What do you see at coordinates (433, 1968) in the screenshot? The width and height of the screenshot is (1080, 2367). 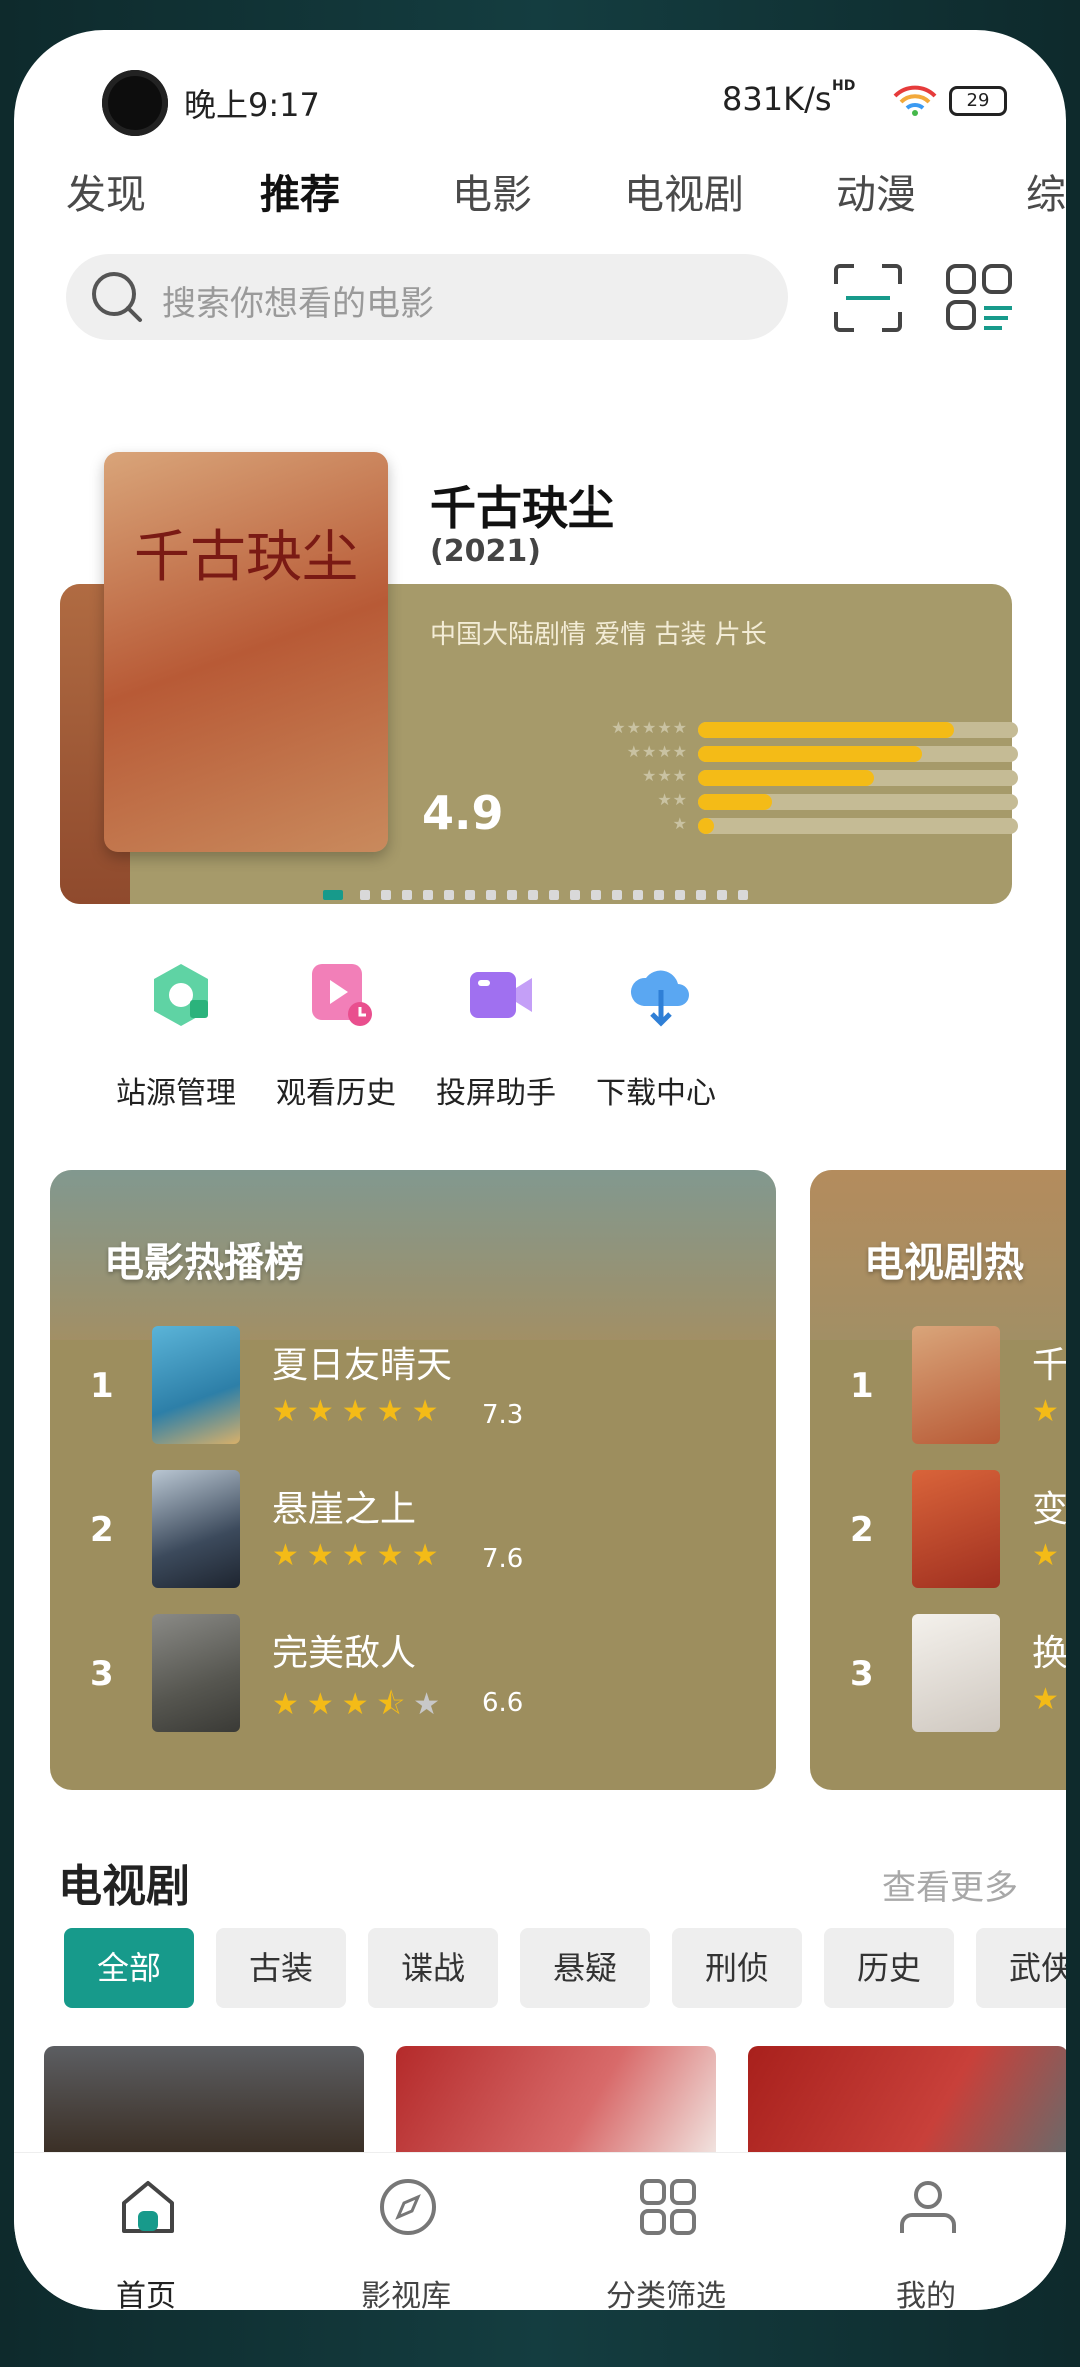 I see `chip-spy: 谍战` at bounding box center [433, 1968].